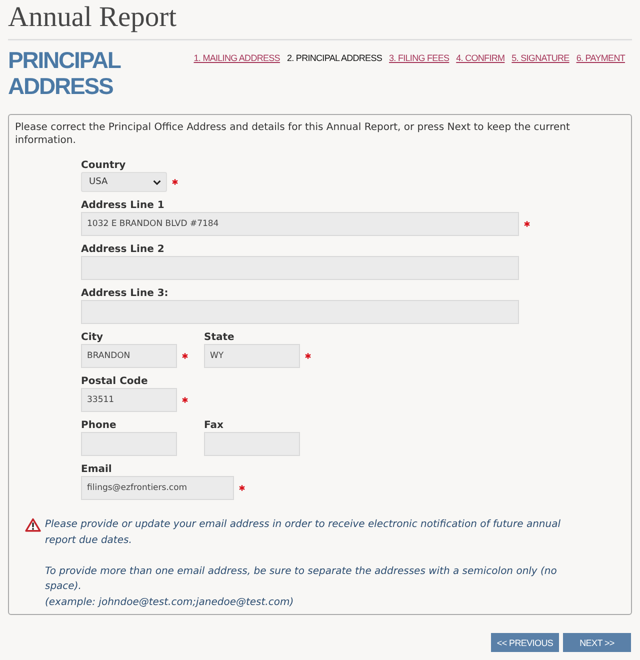 This screenshot has height=660, width=640. What do you see at coordinates (170, 603) in the screenshot?
I see `notice-text: (example: johndoe@test.com;janedoe@test.com)` at bounding box center [170, 603].